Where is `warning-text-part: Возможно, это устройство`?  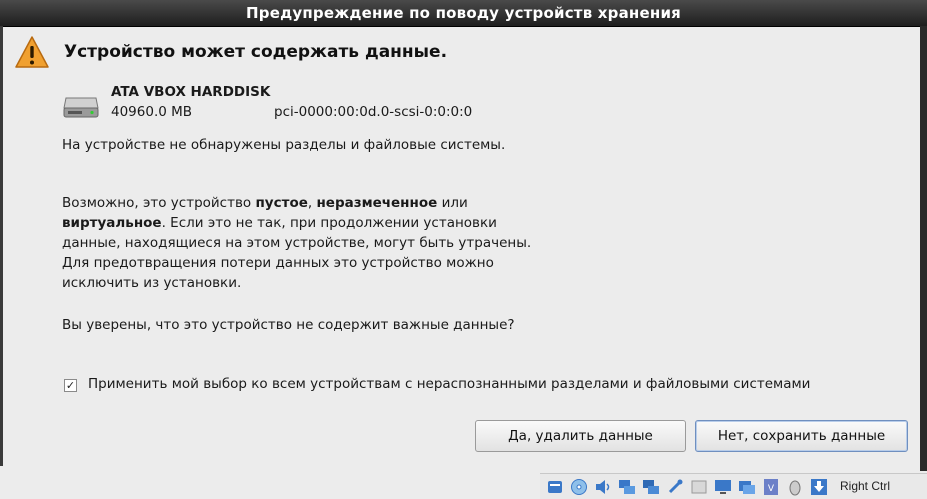
warning-text-part: Возможно, это устройство is located at coordinates (159, 203).